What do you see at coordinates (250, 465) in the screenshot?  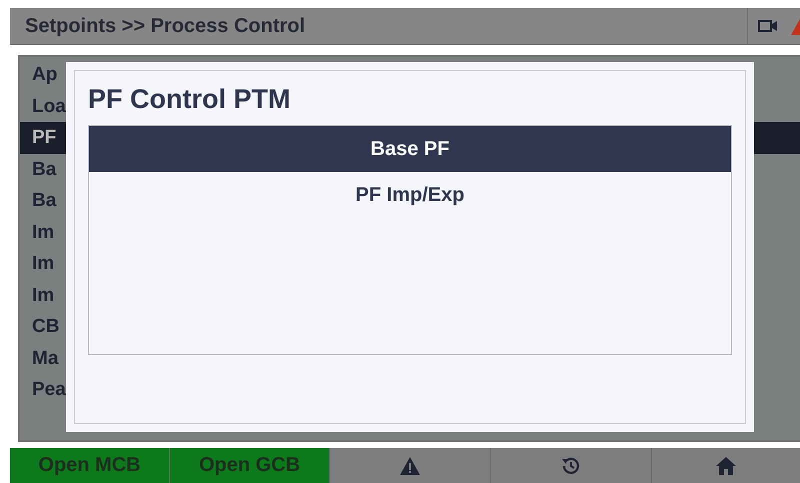 I see `open-breaker-button: Open GCB` at bounding box center [250, 465].